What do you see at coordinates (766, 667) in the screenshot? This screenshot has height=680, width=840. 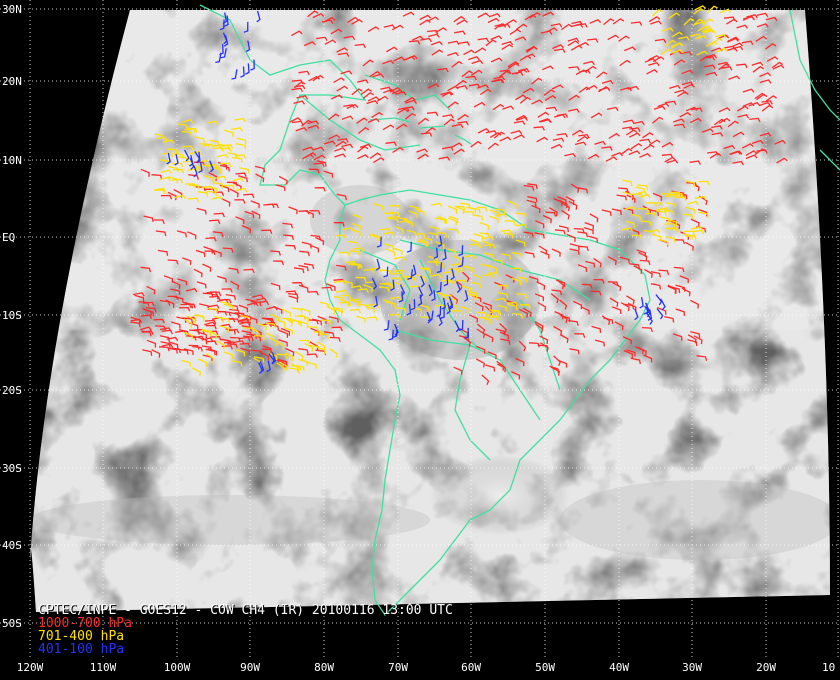 I see `longitude-label: 20W` at bounding box center [766, 667].